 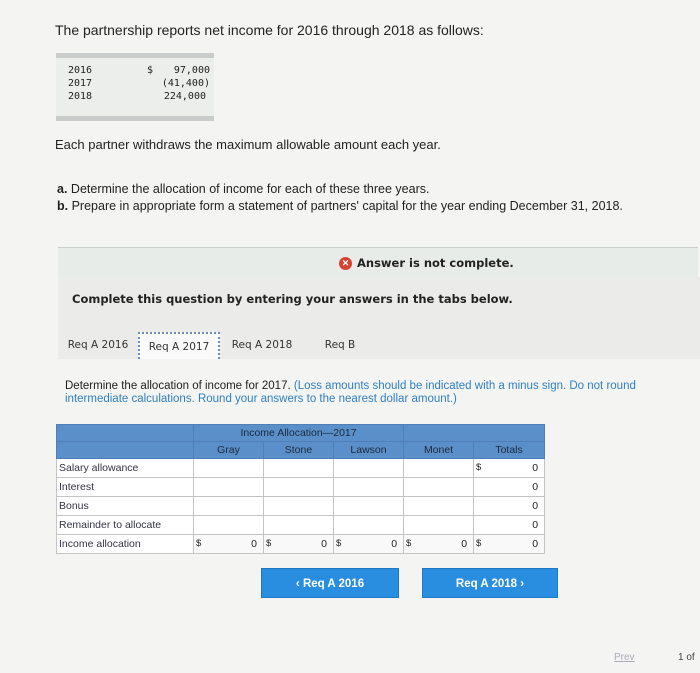 I want to click on col-lawson: Lawson, so click(x=368, y=450).